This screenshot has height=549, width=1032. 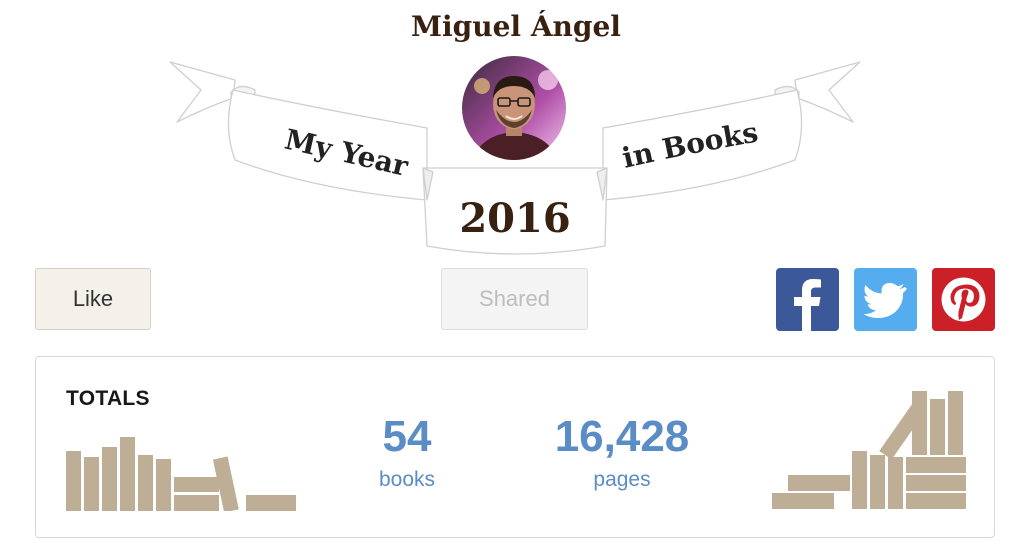 I want to click on books-right-illustration, so click(x=869, y=450).